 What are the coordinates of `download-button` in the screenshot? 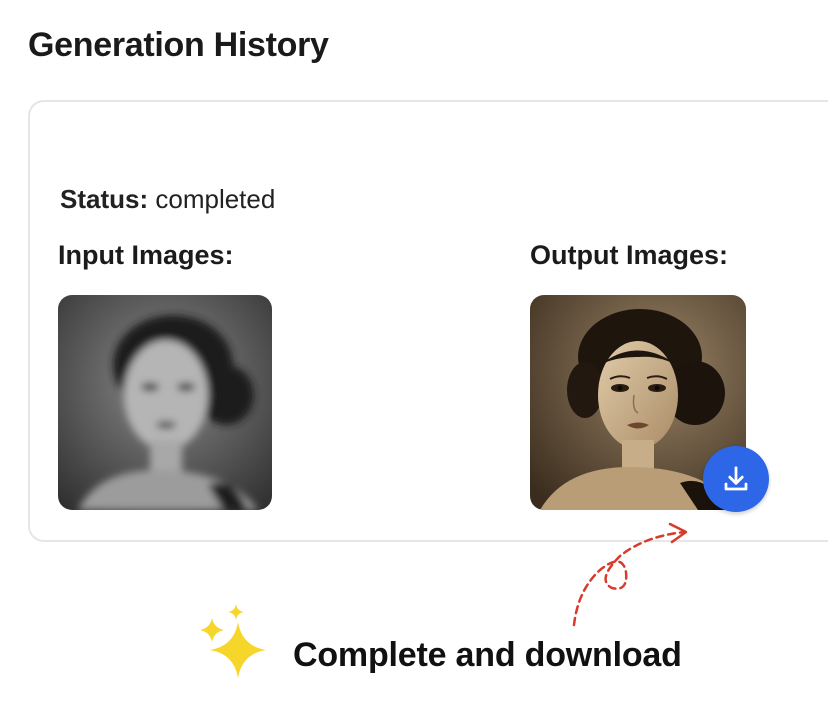 It's located at (736, 479).